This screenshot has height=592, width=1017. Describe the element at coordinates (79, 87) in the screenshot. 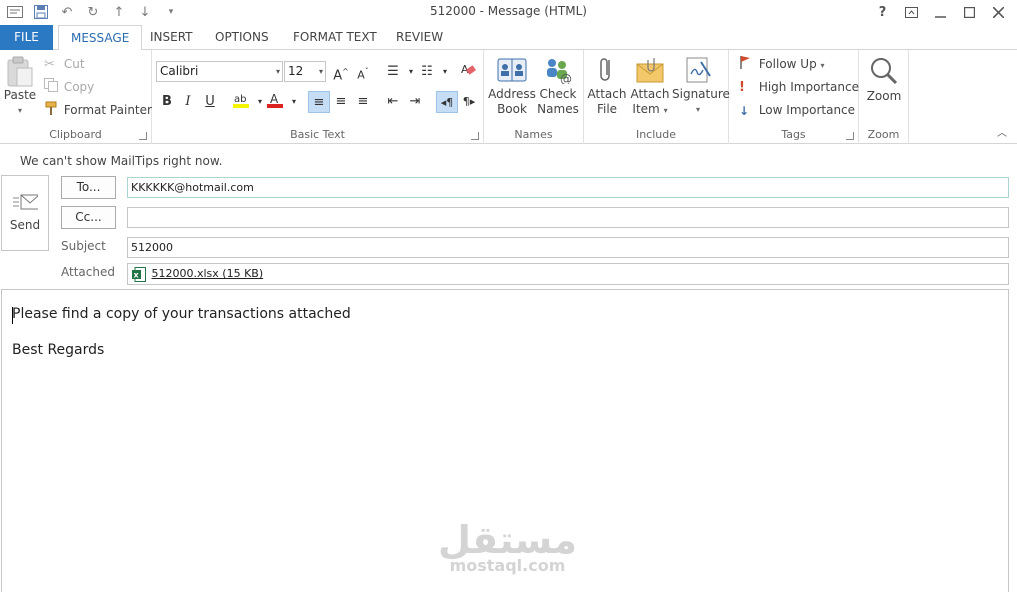

I see `copy-label: Copy` at that location.